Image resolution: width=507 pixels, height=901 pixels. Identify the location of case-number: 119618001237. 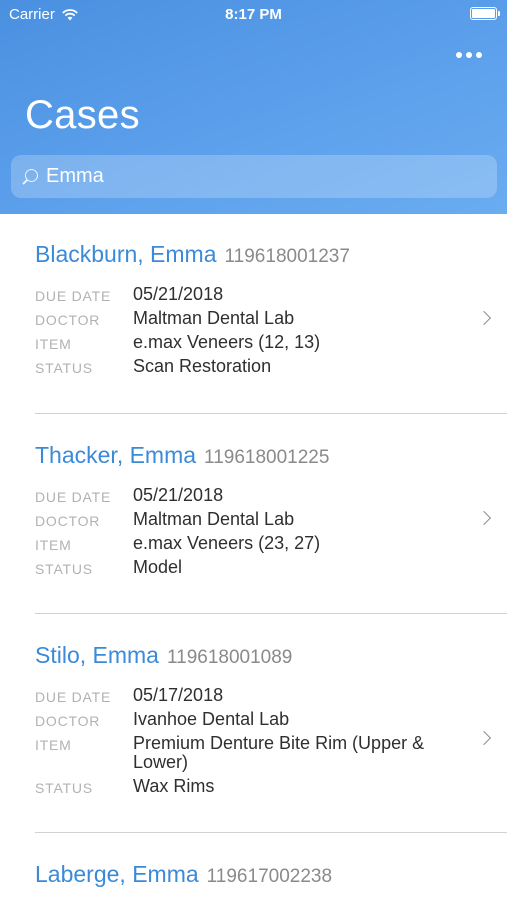
(287, 256).